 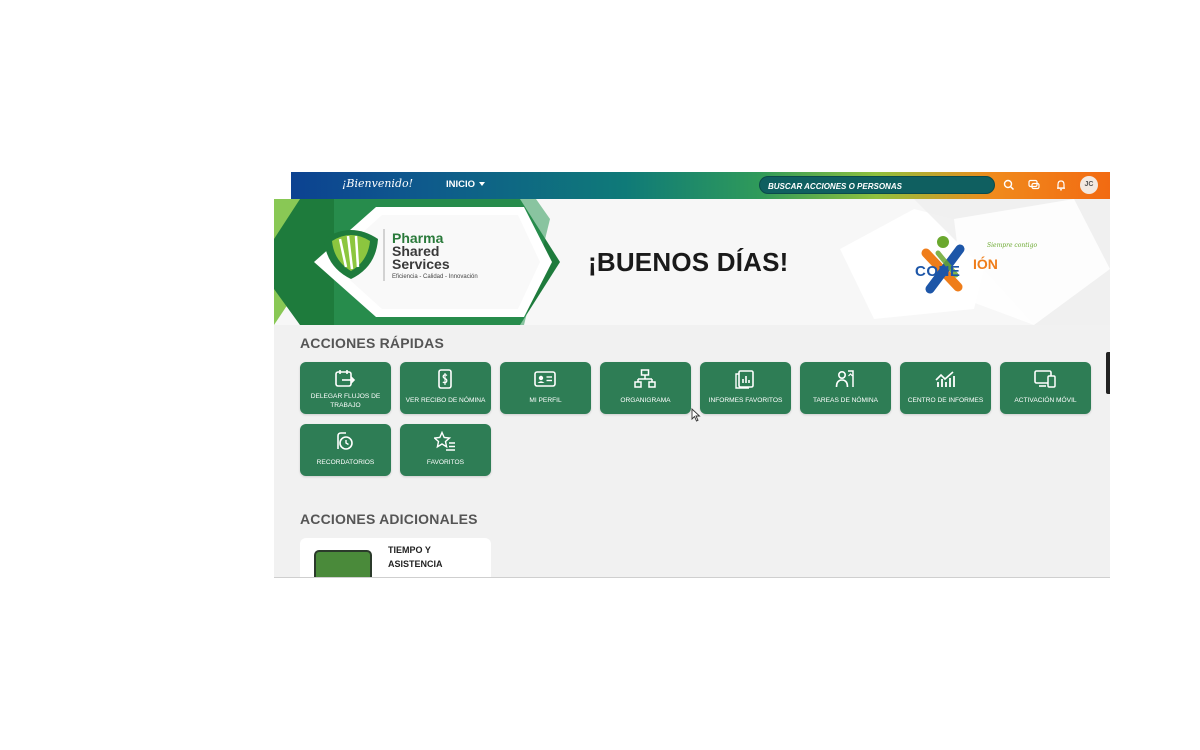 What do you see at coordinates (345, 388) in the screenshot?
I see `quick-action-delegar-flujos: DELEGAR FLUJOS DE TRABAJO` at bounding box center [345, 388].